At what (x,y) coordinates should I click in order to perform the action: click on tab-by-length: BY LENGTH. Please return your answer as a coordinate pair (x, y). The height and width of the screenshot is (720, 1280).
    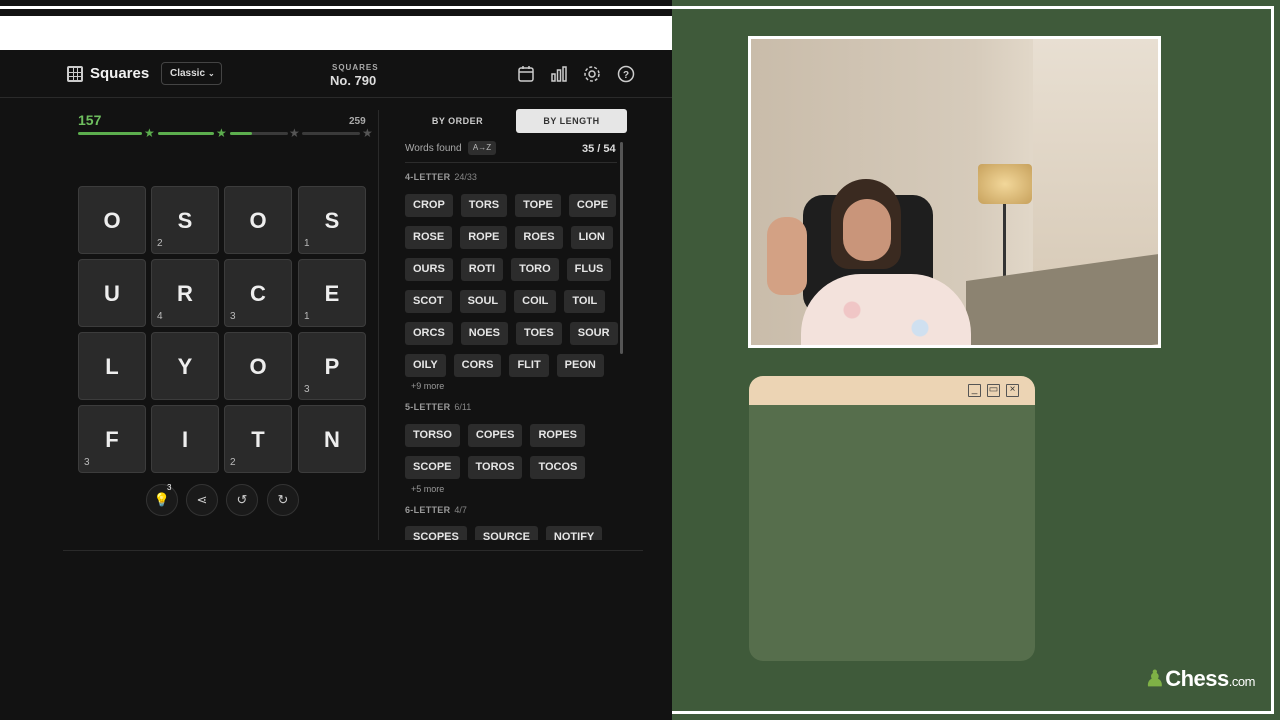
    Looking at the image, I should click on (571, 121).